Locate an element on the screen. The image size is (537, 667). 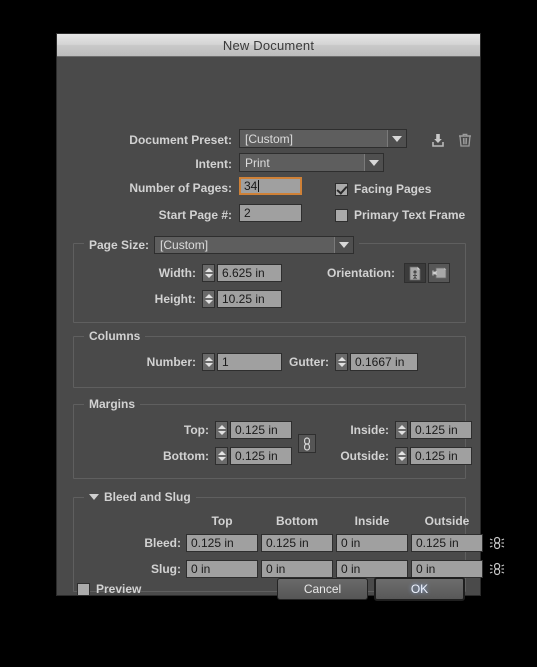
margin-top-value: 0.125 in is located at coordinates (256, 430).